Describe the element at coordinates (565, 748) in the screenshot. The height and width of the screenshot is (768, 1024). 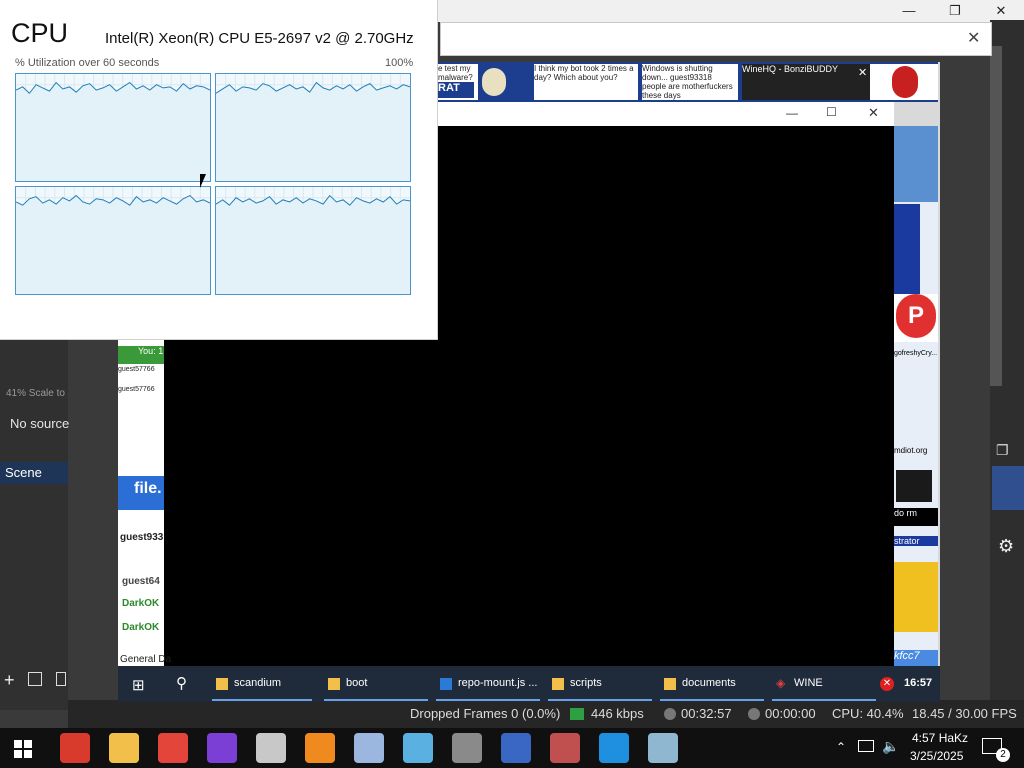
I see `app-people-icon` at that location.